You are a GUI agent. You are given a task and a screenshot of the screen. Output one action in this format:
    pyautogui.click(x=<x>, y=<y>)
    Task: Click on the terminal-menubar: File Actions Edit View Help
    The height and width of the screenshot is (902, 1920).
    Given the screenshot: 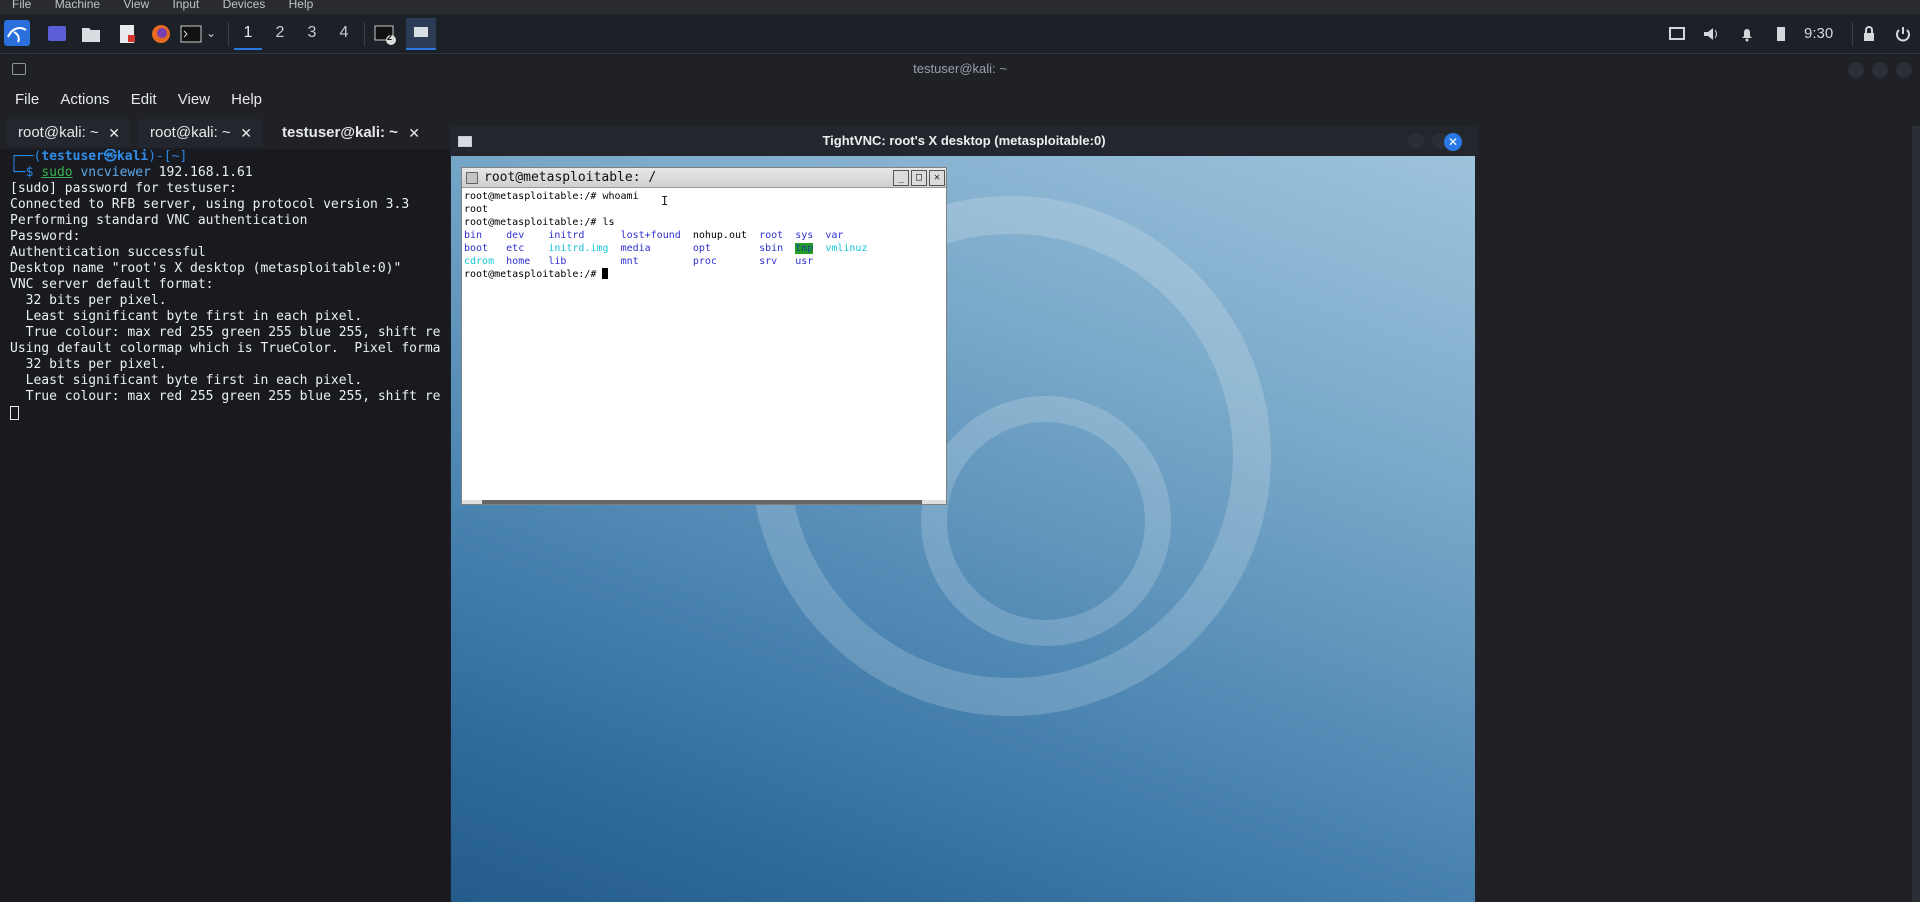 What is the action you would take?
    pyautogui.click(x=132, y=100)
    